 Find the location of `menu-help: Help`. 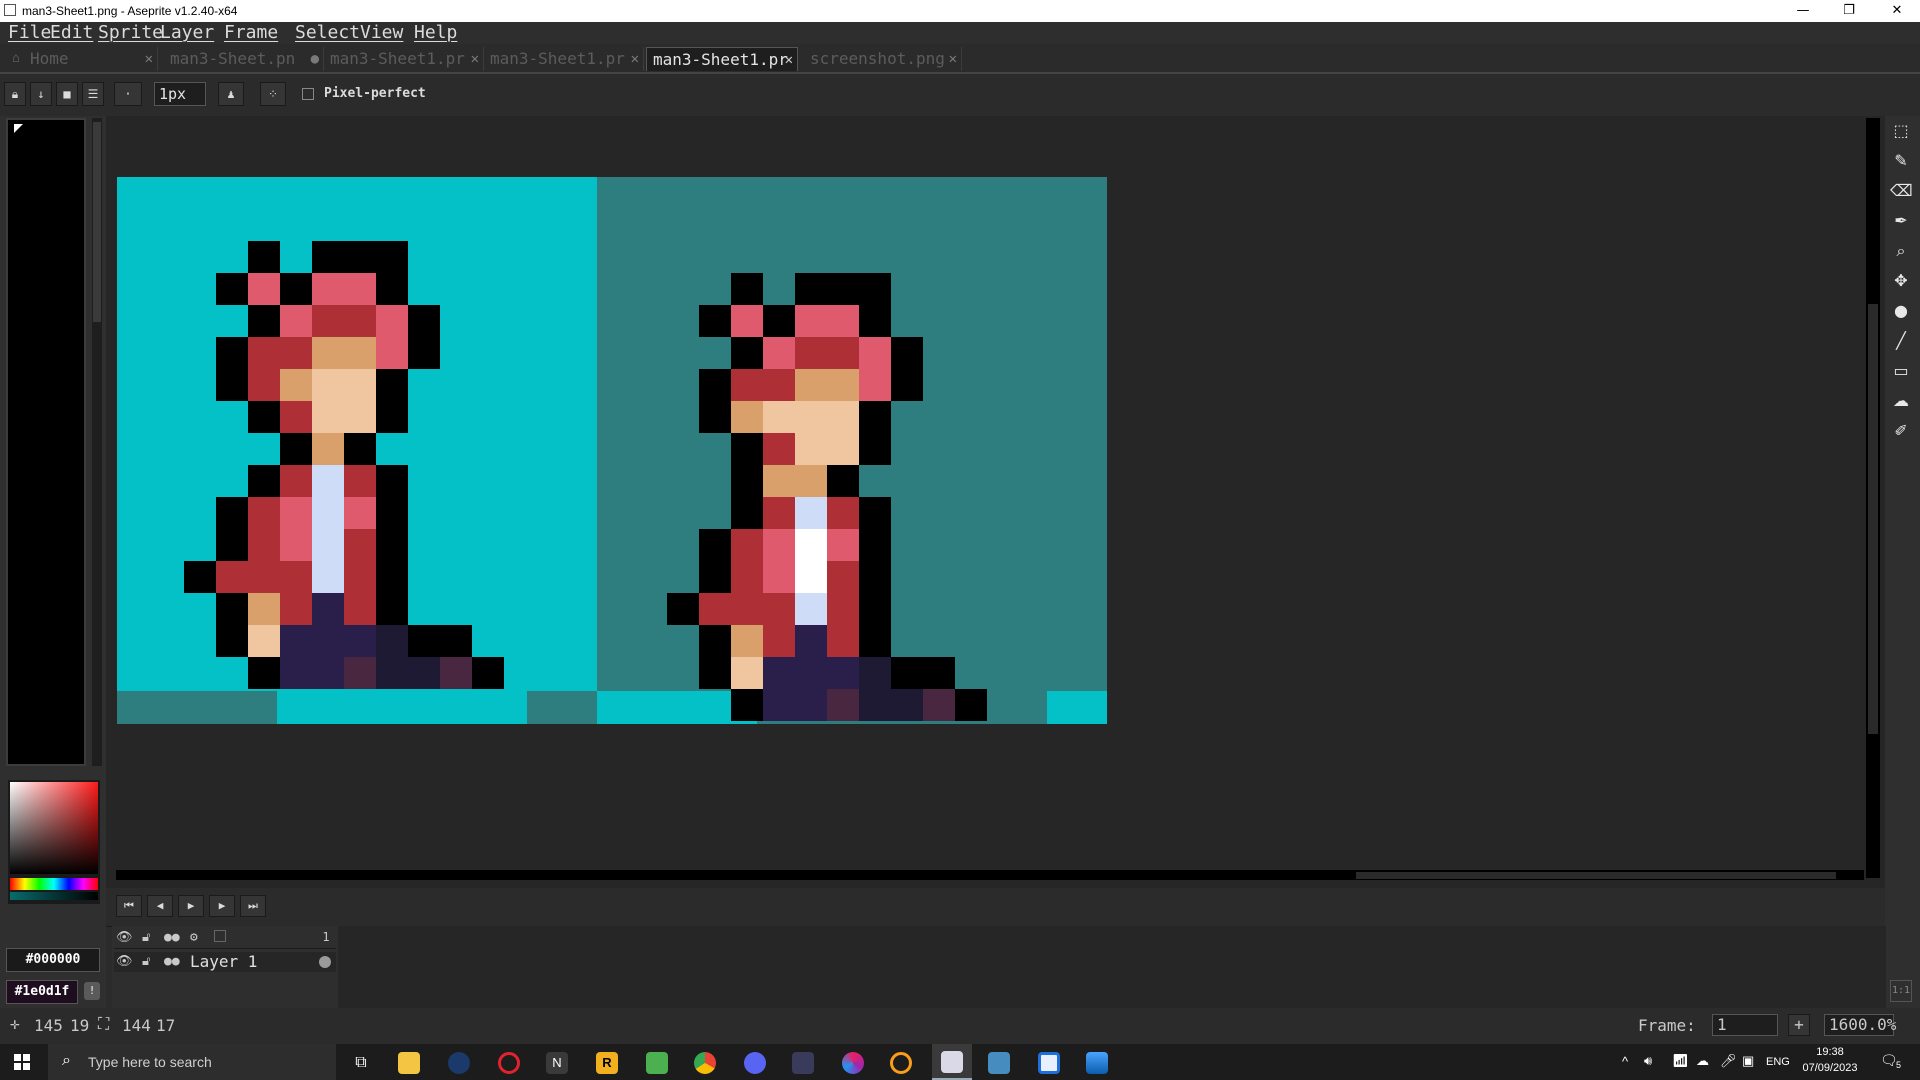

menu-help: Help is located at coordinates (435, 33).